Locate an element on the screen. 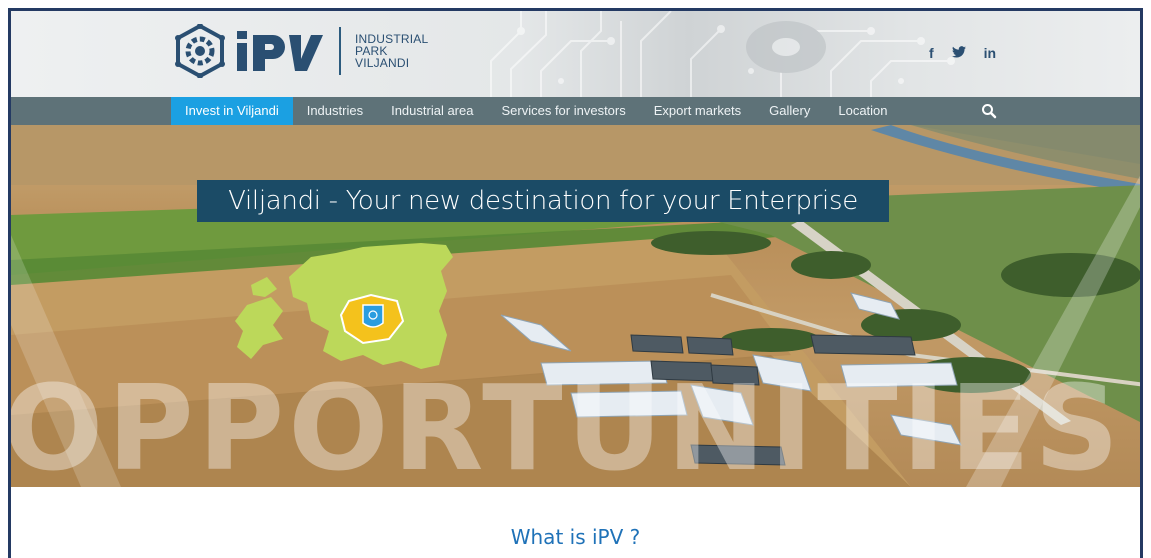 This screenshot has height=558, width=1151. circuit-decoration is located at coordinates (722, 54).